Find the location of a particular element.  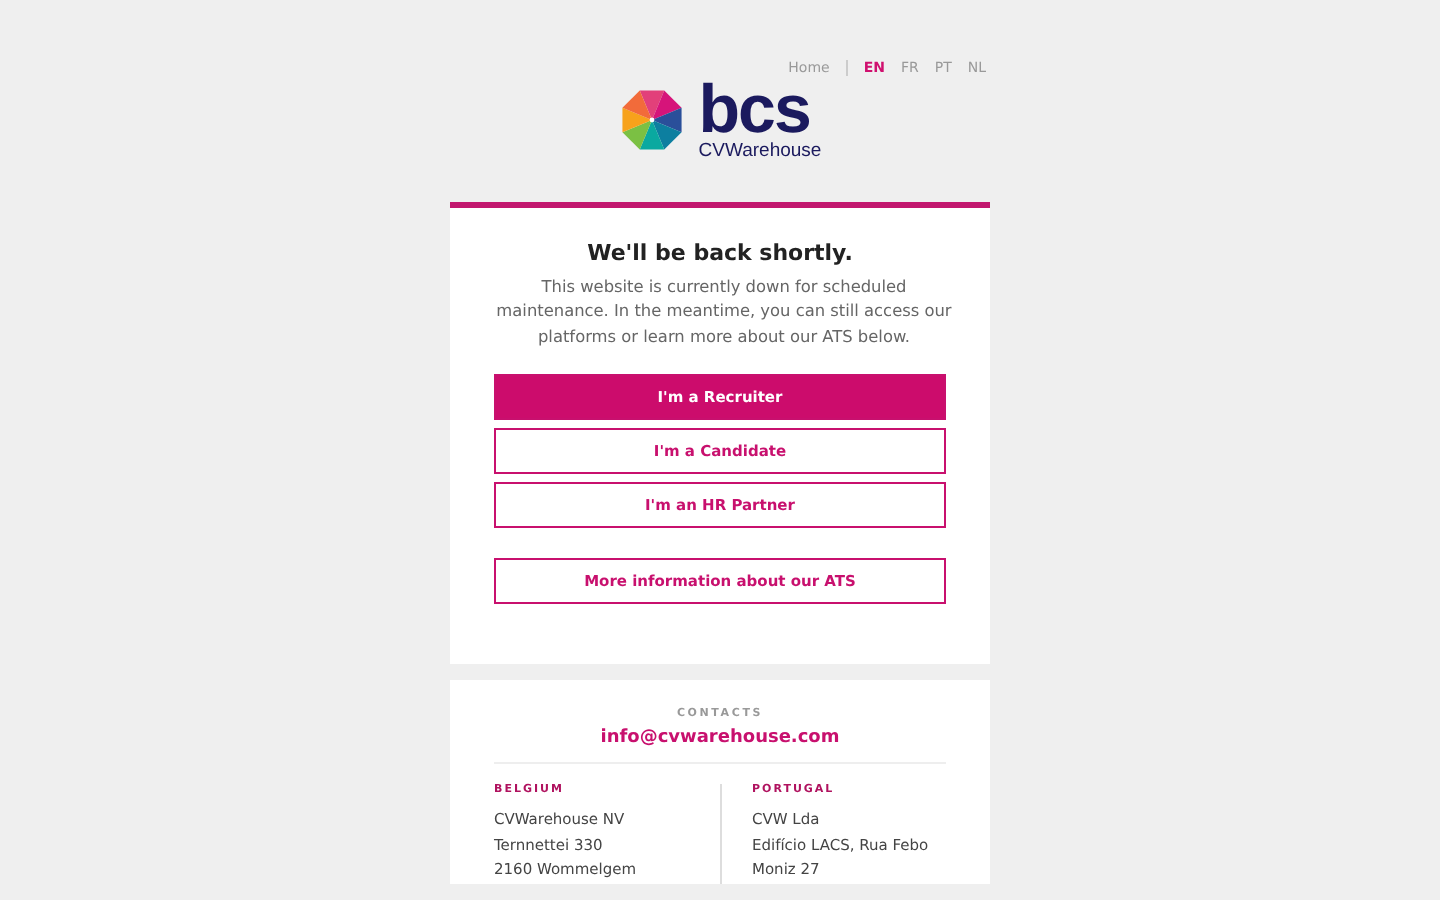

logo-wordmark: bcs is located at coordinates (754, 110).